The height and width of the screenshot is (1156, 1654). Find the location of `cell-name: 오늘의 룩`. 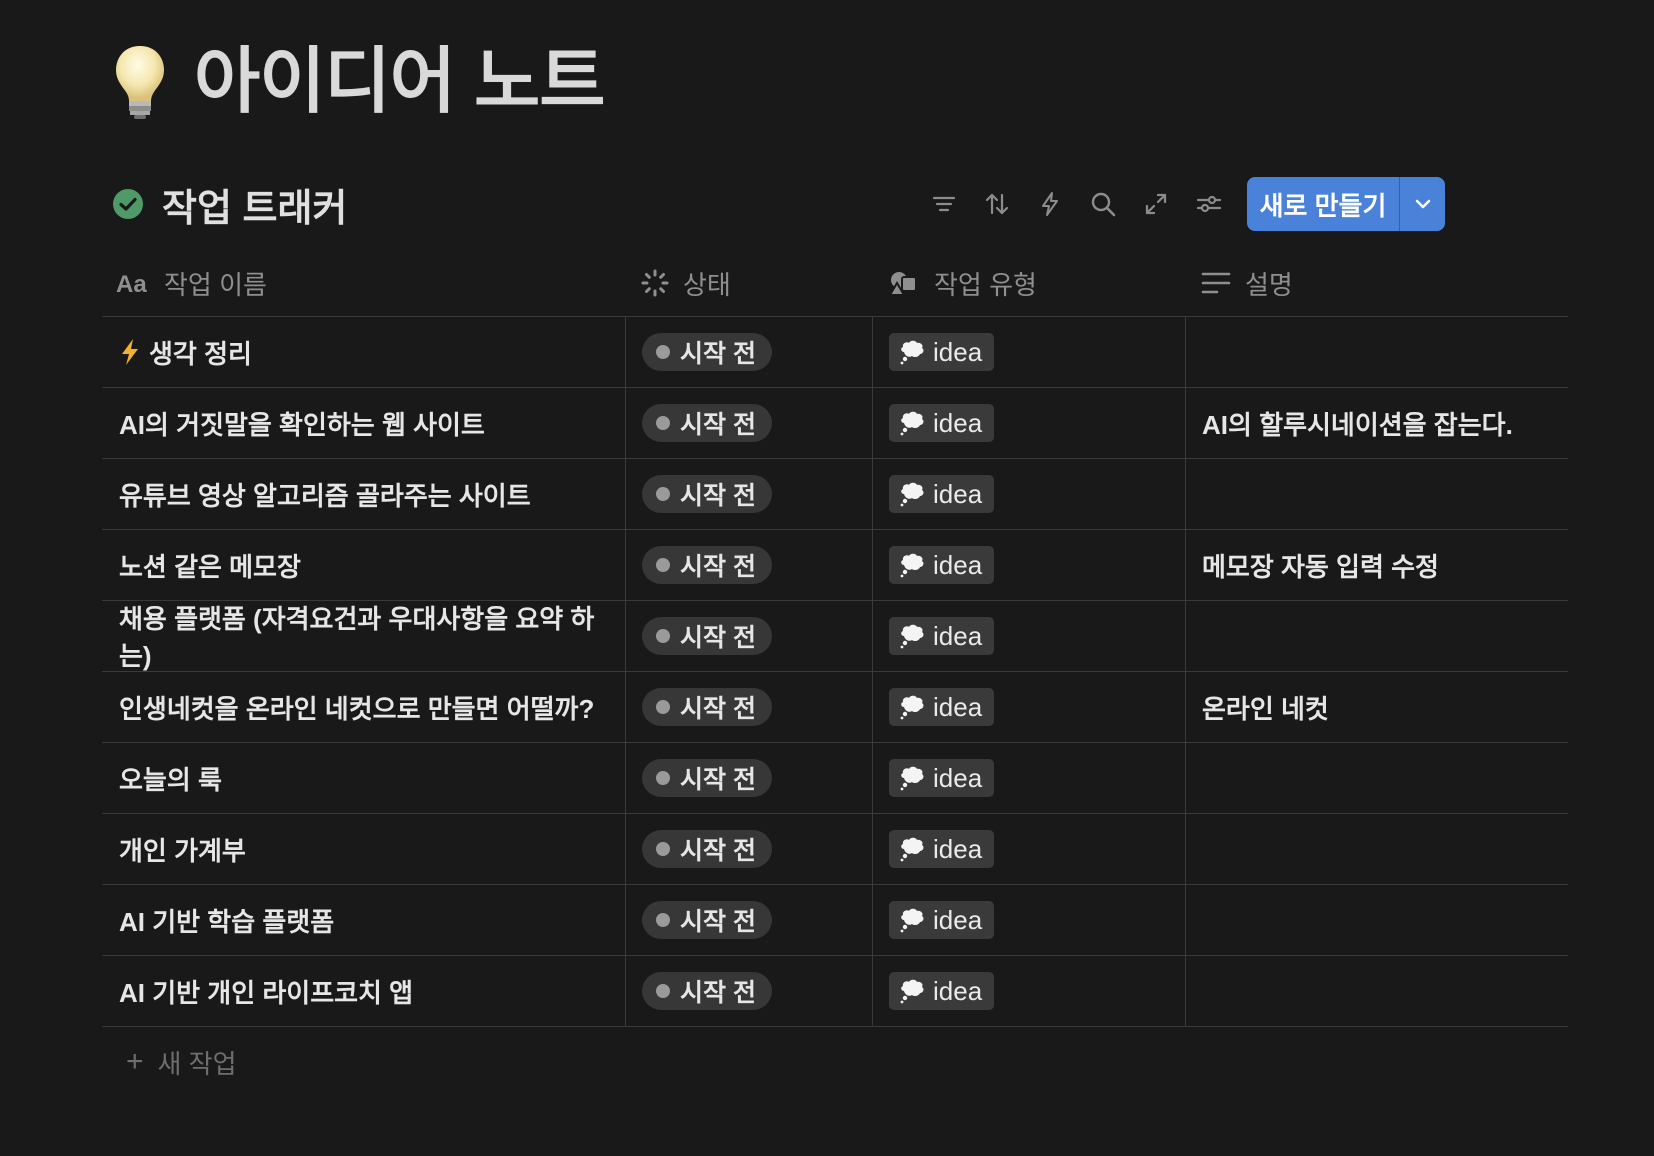

cell-name: 오늘의 룩 is located at coordinates (363, 778).